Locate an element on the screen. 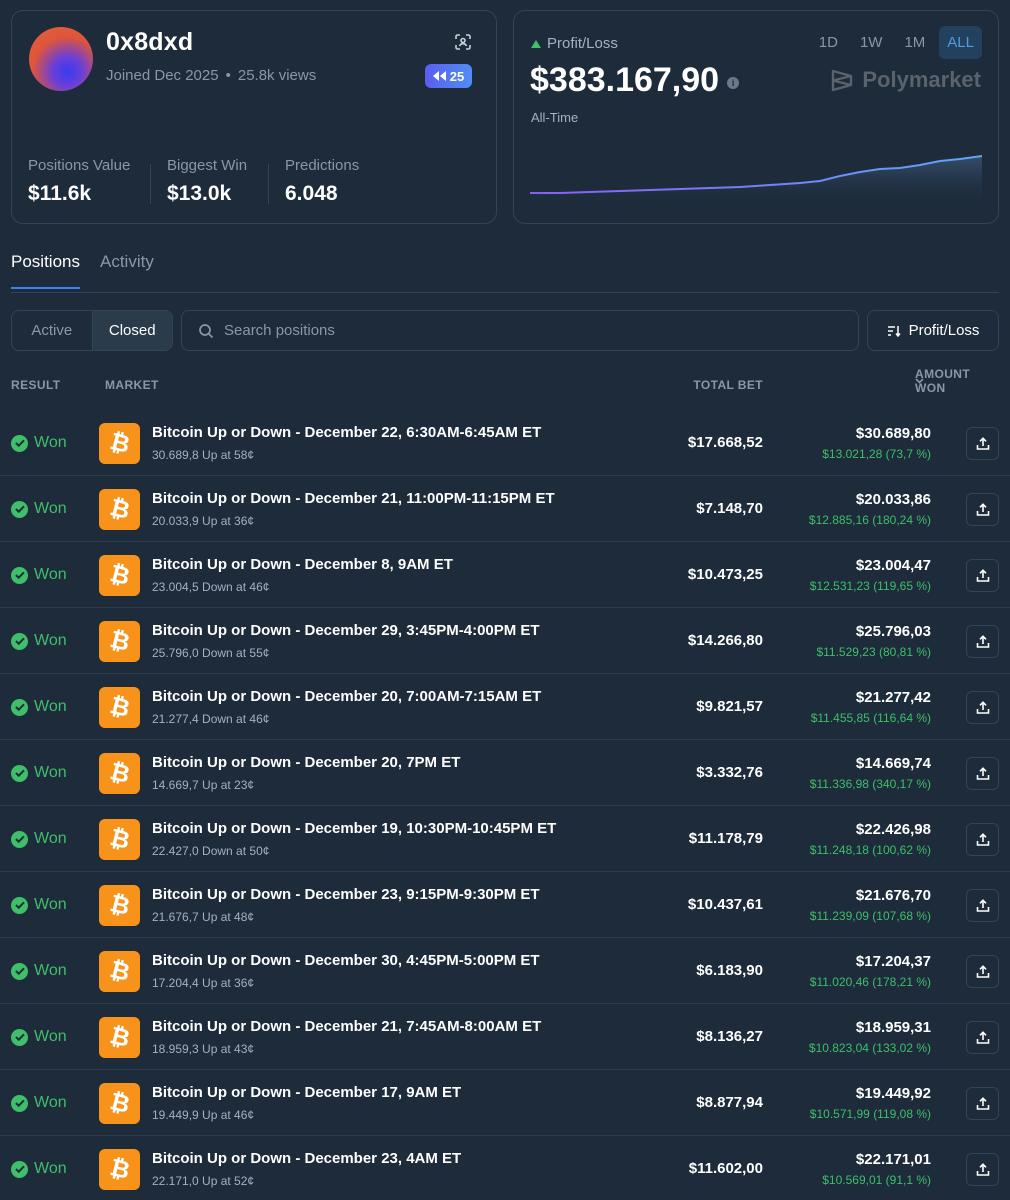 The height and width of the screenshot is (1200, 1010). pnl-total: $383.167,90 i is located at coordinates (635, 80).